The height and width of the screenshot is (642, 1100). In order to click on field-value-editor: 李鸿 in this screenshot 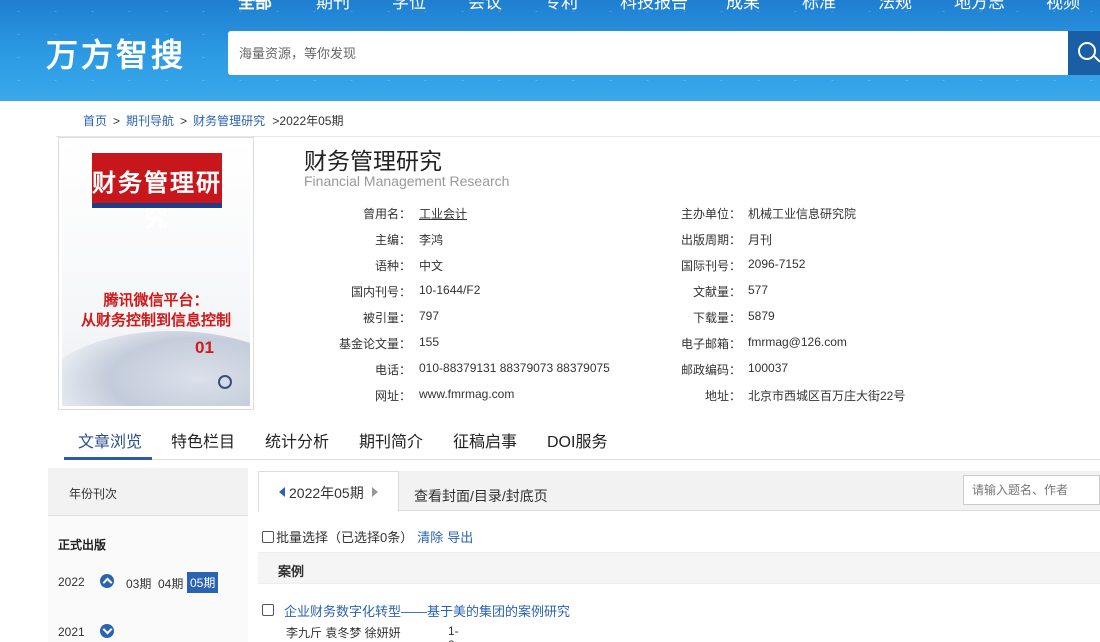, I will do `click(431, 240)`.